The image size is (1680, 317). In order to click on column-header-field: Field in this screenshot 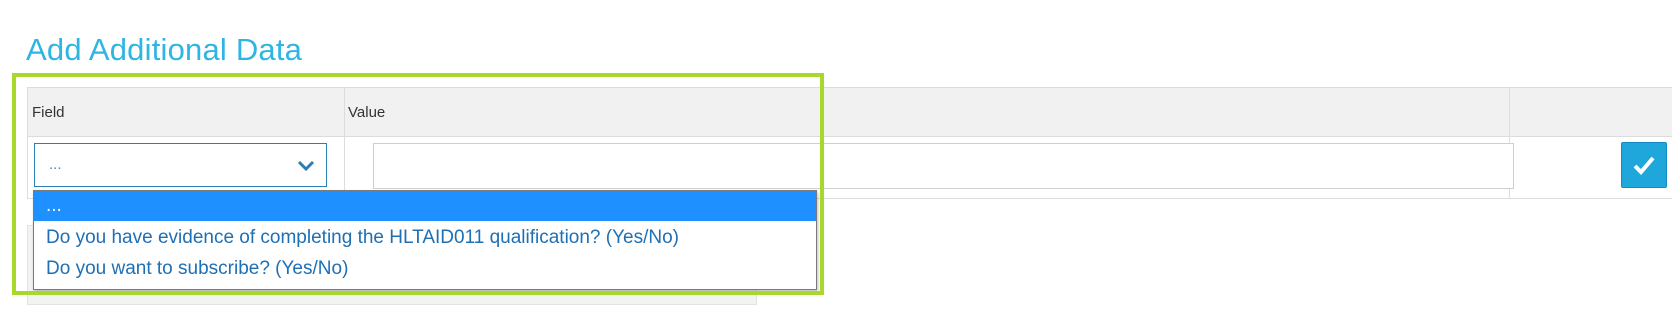, I will do `click(48, 112)`.